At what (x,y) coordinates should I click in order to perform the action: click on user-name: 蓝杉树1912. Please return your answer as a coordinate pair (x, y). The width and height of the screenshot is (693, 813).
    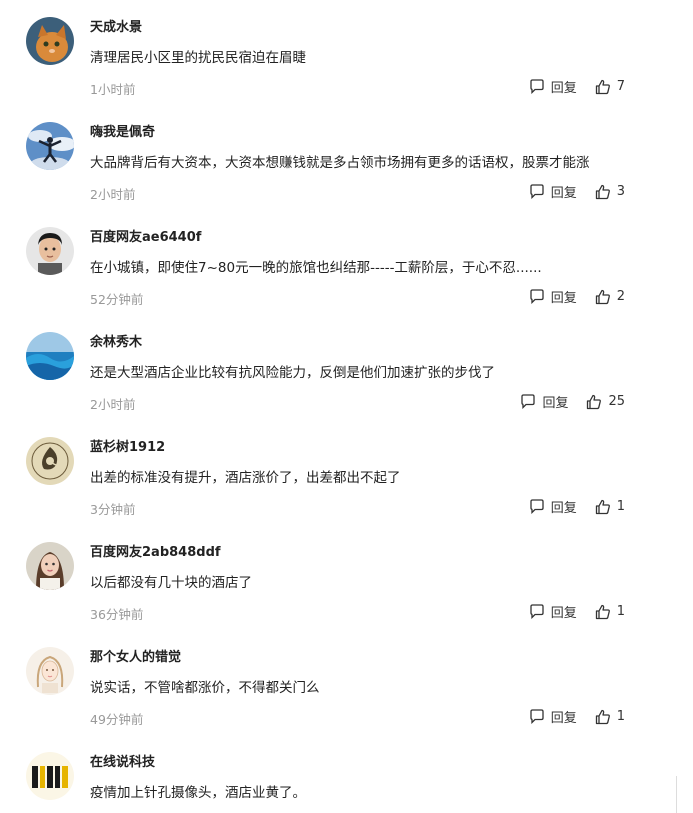
    Looking at the image, I should click on (127, 445).